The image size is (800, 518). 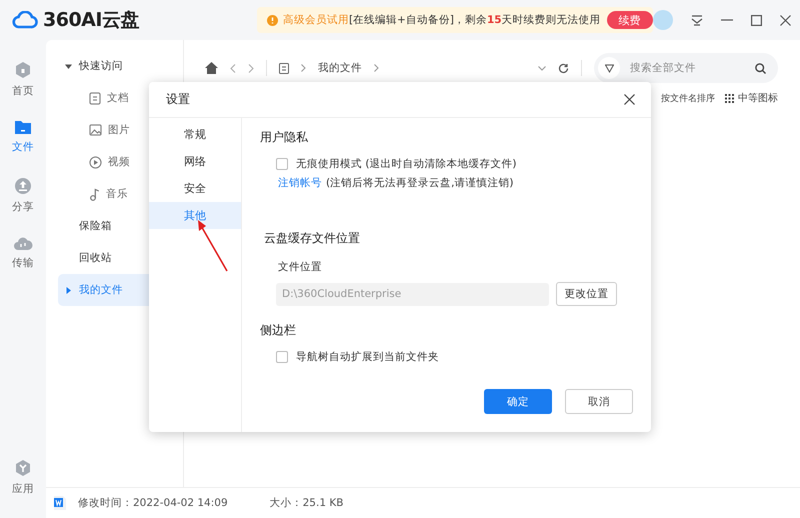 What do you see at coordinates (760, 68) in the screenshot?
I see `search-icon` at bounding box center [760, 68].